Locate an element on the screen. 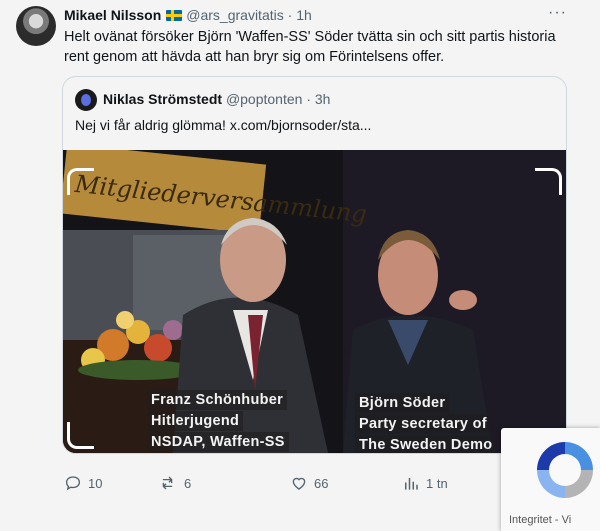 Image resolution: width=600 pixels, height=531 pixels. caption-right-line-3: The Sweden Demo is located at coordinates (426, 444).